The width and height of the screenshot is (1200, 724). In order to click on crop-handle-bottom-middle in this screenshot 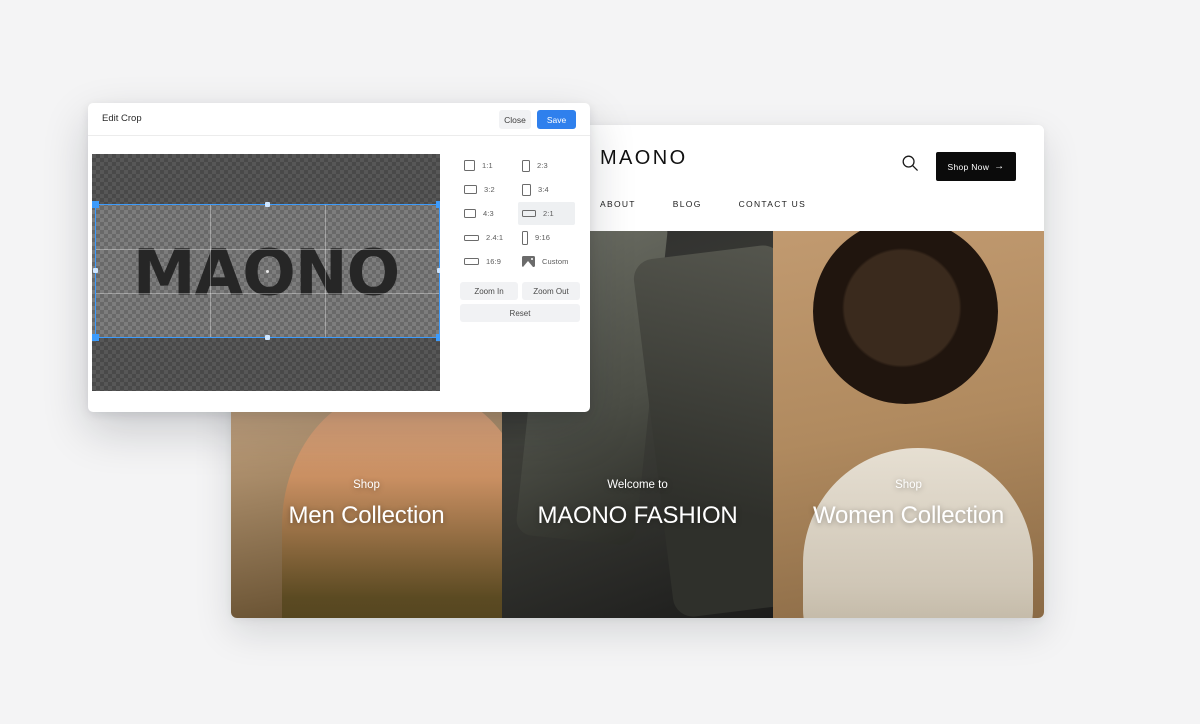, I will do `click(267, 337)`.